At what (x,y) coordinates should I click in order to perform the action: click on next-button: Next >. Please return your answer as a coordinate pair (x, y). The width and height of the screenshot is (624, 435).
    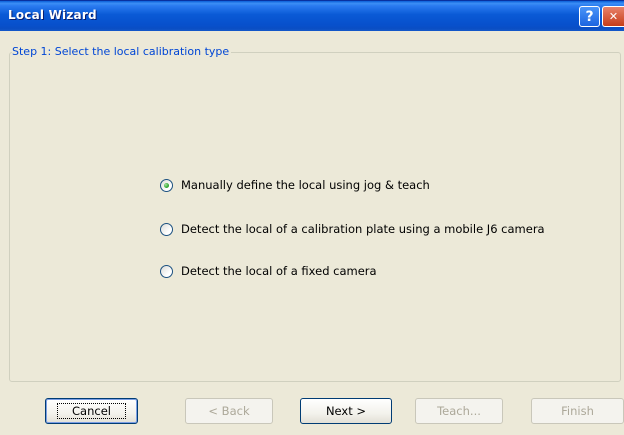
    Looking at the image, I should click on (346, 411).